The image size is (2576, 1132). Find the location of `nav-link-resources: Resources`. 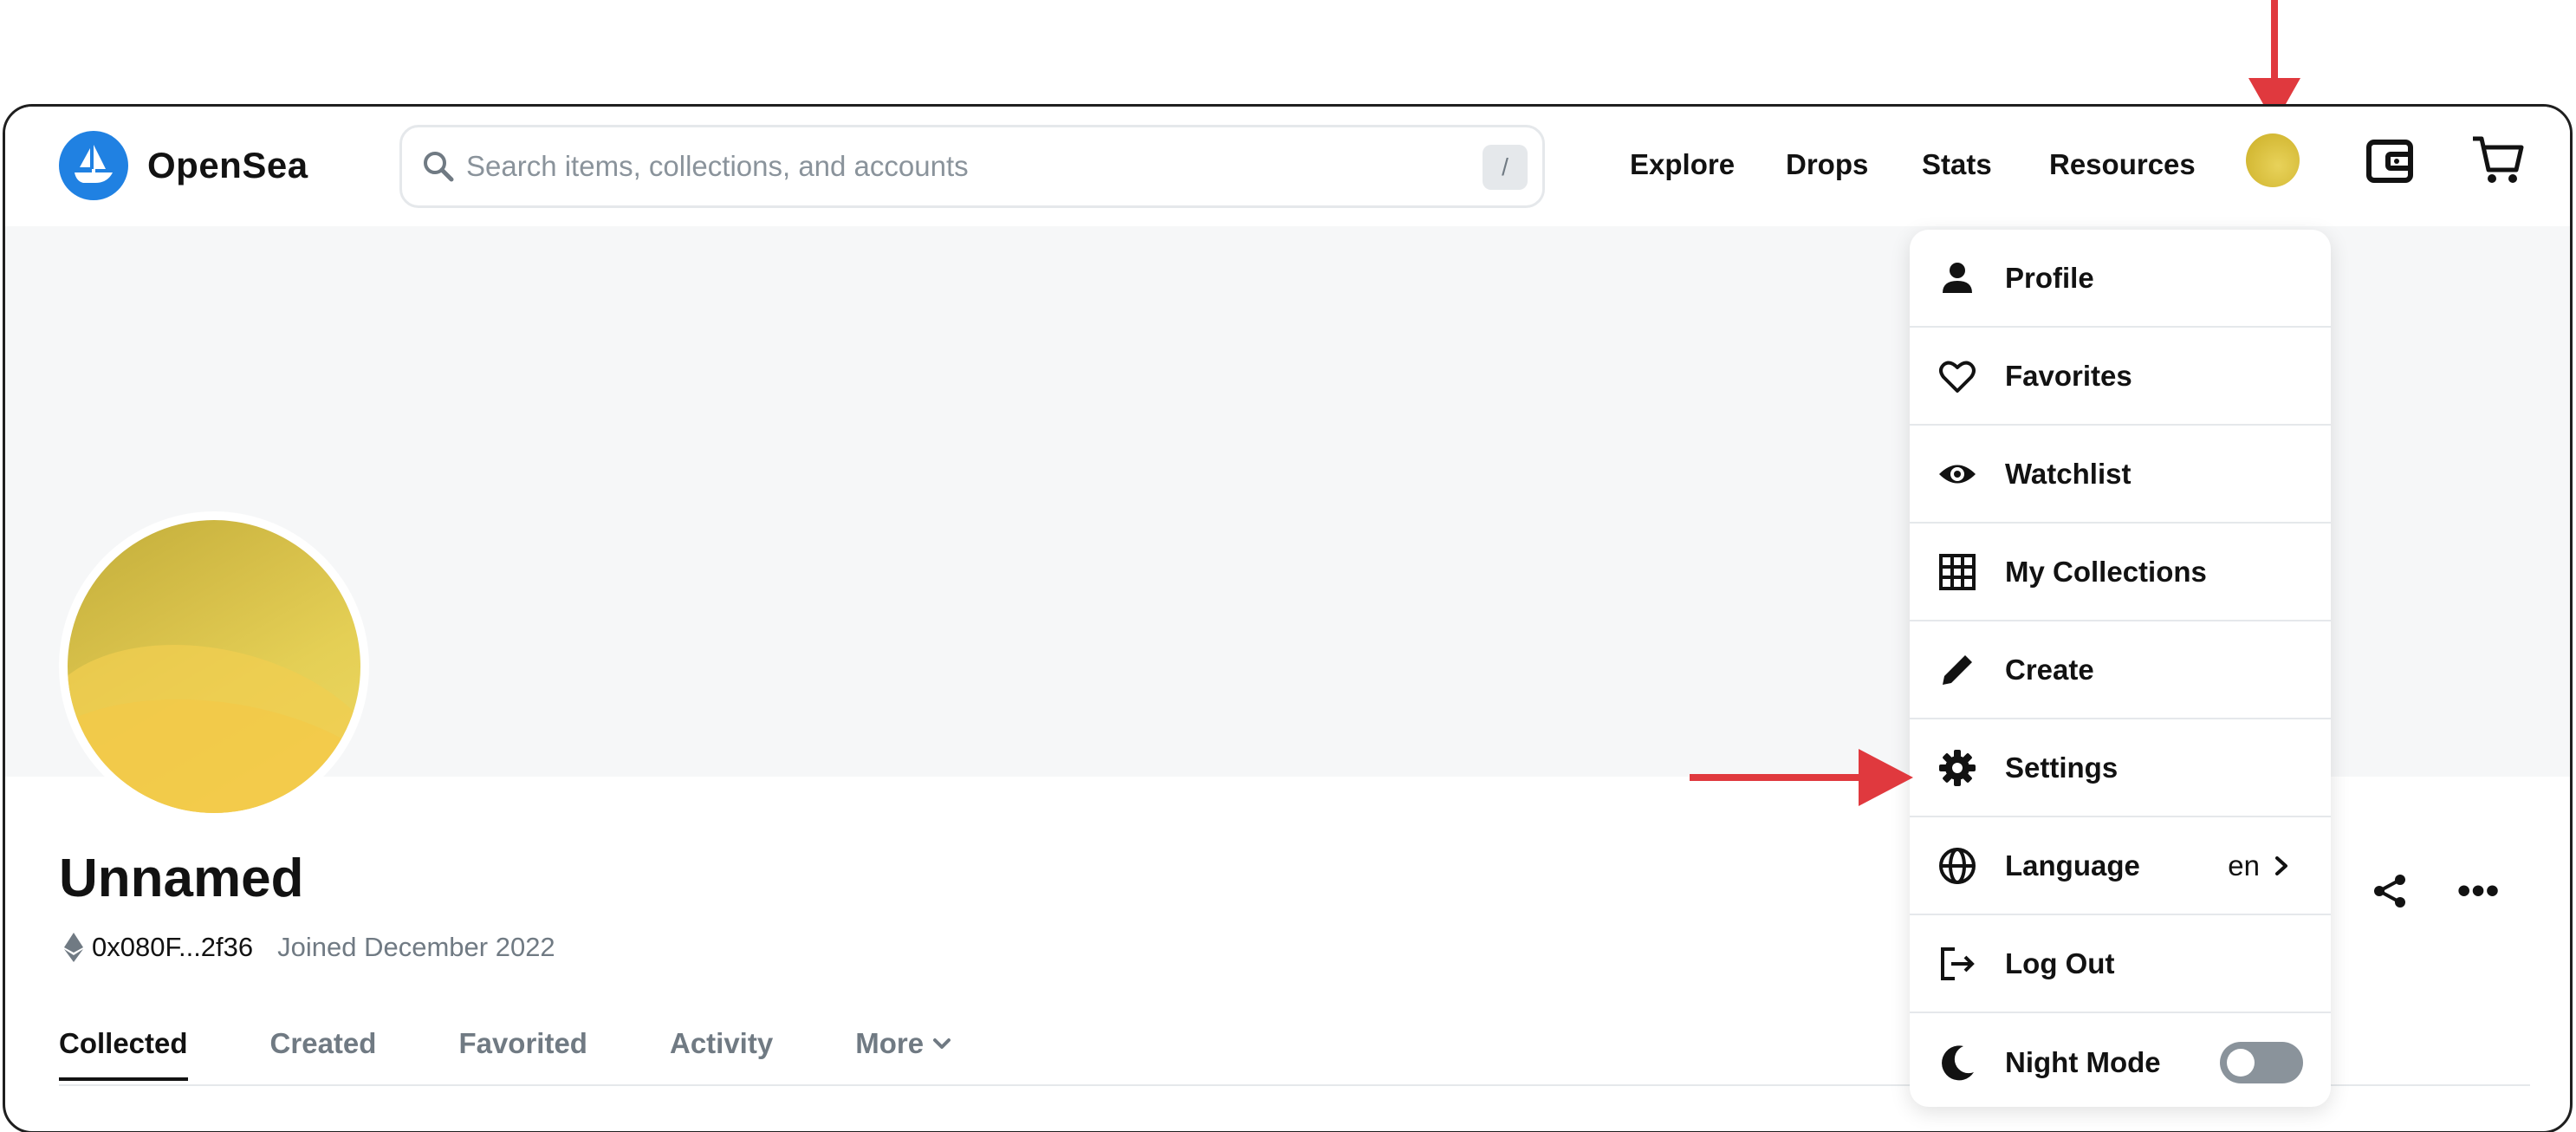

nav-link-resources: Resources is located at coordinates (2122, 164).